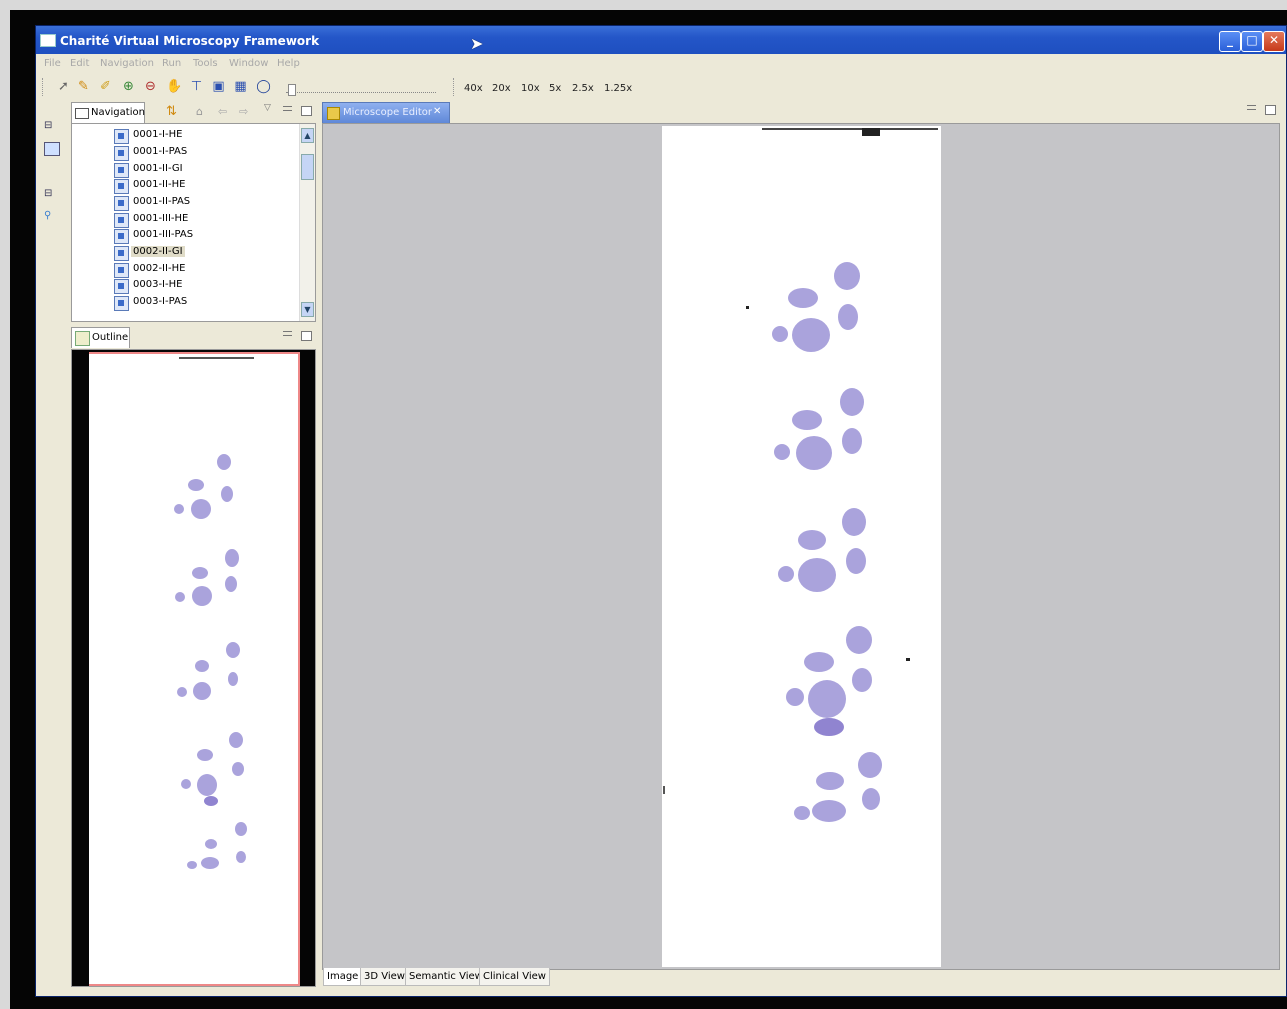 The image size is (1287, 1009). What do you see at coordinates (171, 63) in the screenshot?
I see `menu-run: Run` at bounding box center [171, 63].